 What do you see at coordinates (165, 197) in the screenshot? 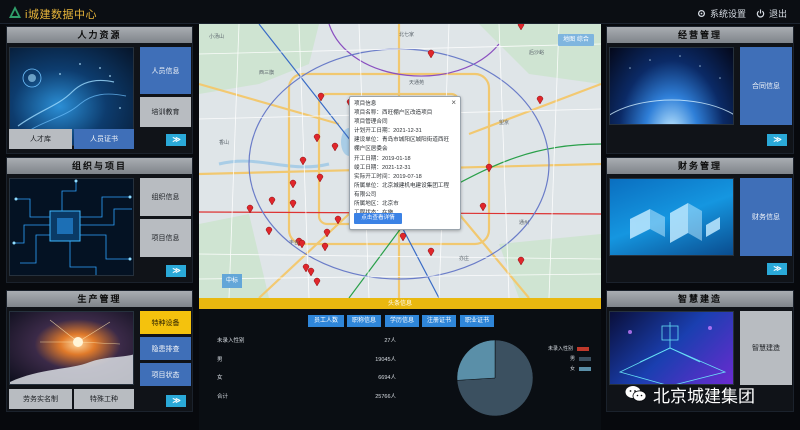
I see `tile-org-info: 组织信息` at bounding box center [165, 197].